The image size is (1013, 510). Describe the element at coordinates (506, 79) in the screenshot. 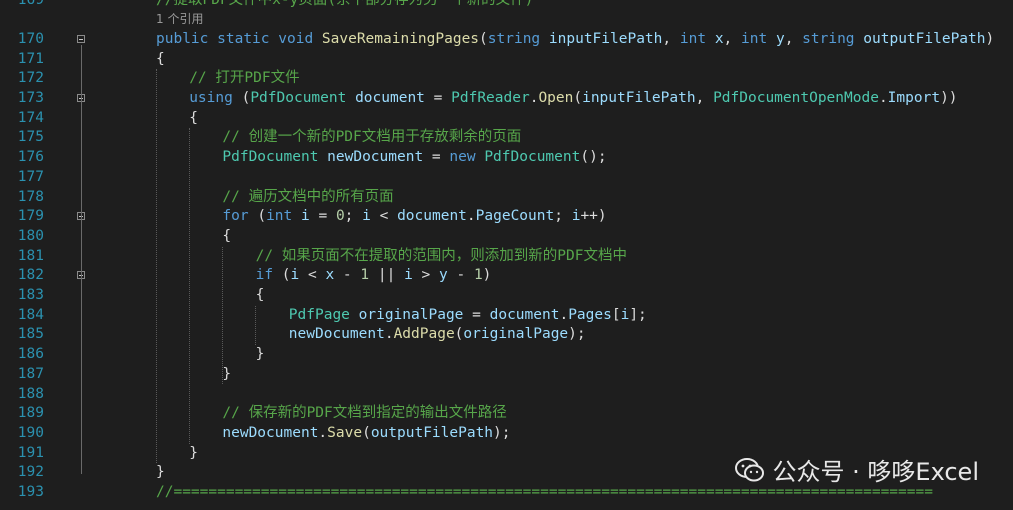

I see `code-line: 172 // 打开PDF文件` at that location.